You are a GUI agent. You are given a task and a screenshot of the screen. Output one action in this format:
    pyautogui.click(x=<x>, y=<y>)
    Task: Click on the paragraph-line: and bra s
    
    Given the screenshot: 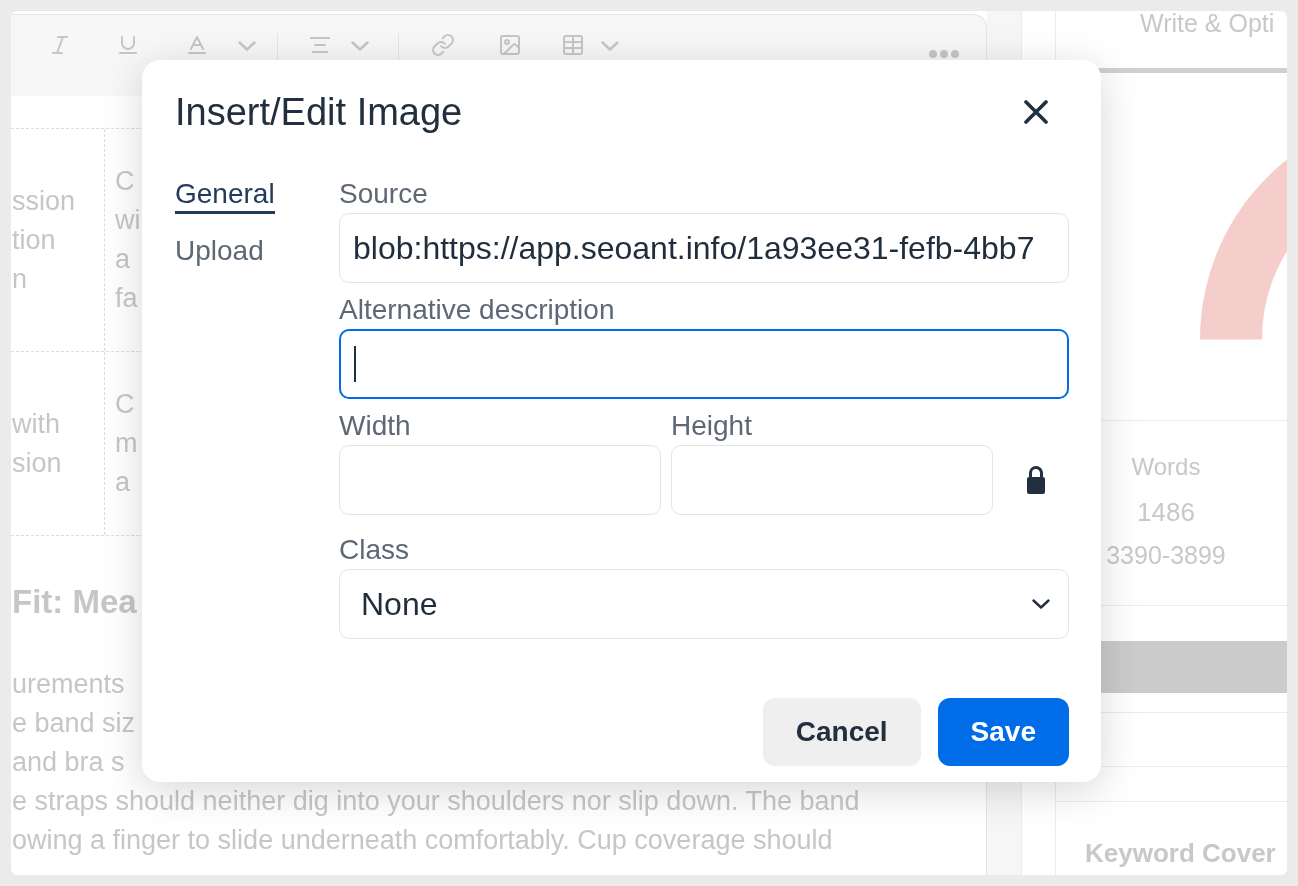 What is the action you would take?
    pyautogui.click(x=68, y=762)
    